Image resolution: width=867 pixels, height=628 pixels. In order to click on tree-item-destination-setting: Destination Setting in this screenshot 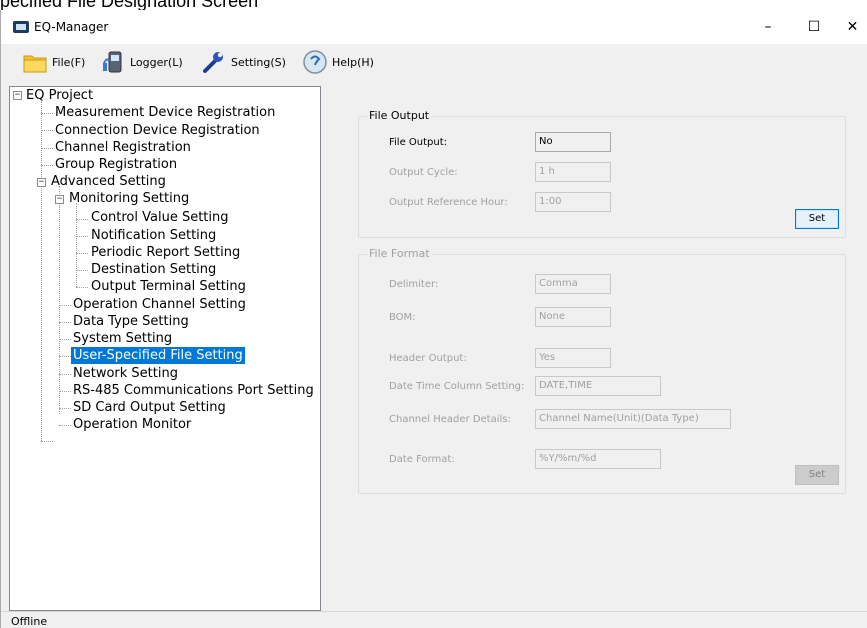, I will do `click(153, 269)`.